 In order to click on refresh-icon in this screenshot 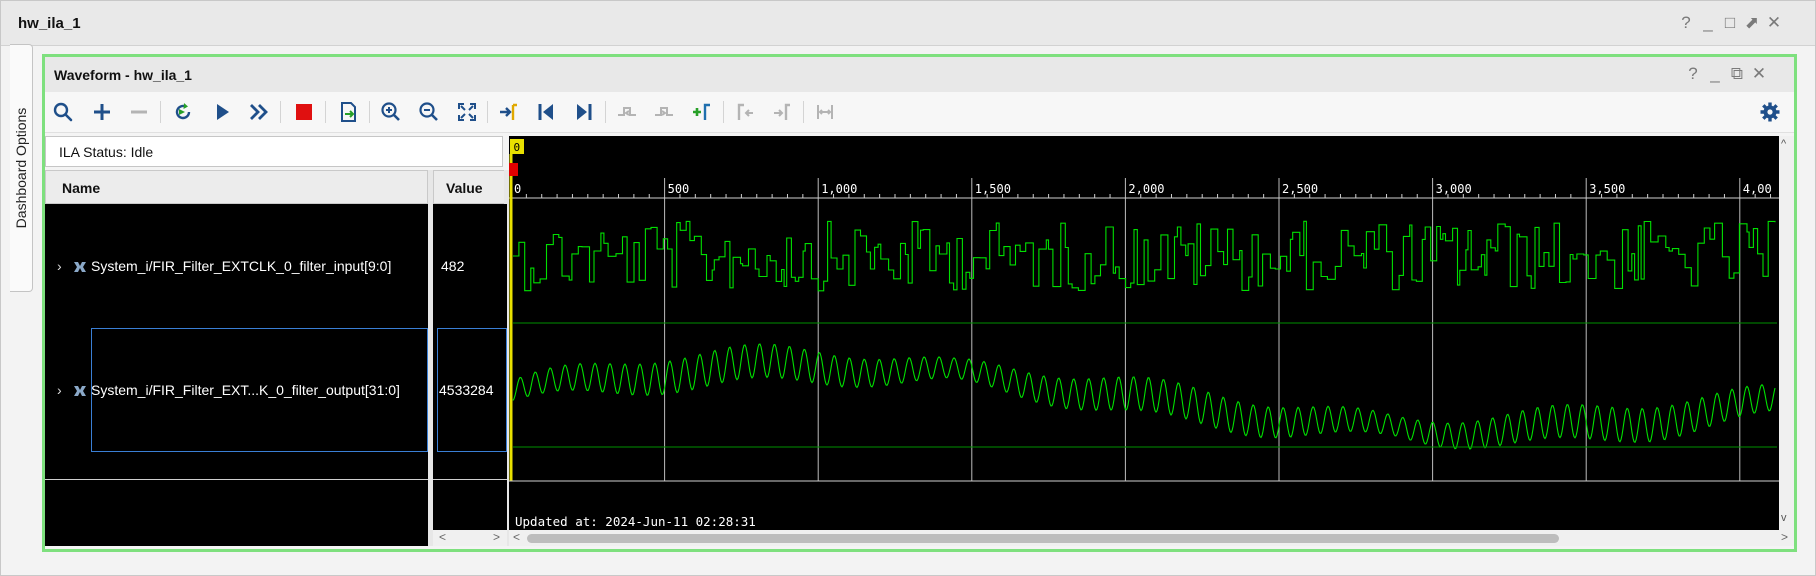, I will do `click(183, 112)`.